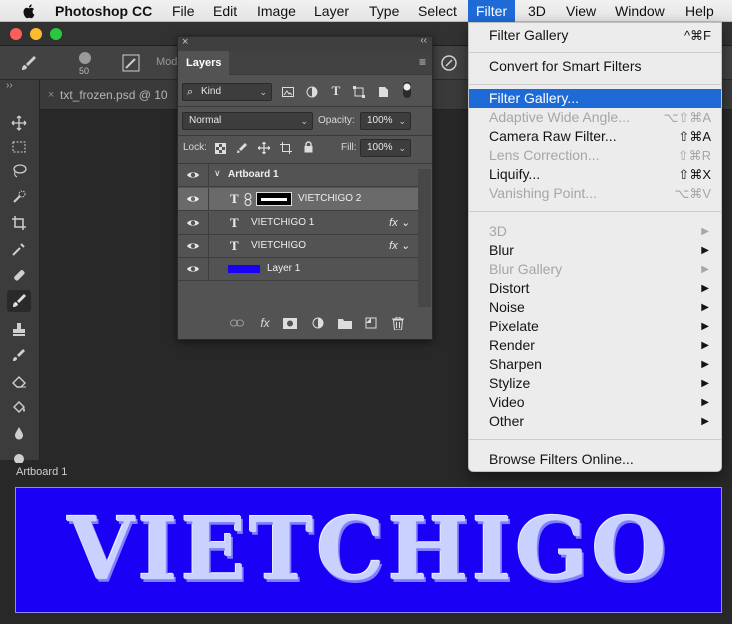 Image resolution: width=732 pixels, height=624 pixels. Describe the element at coordinates (371, 323) in the screenshot. I see `new-layer-icon` at that location.